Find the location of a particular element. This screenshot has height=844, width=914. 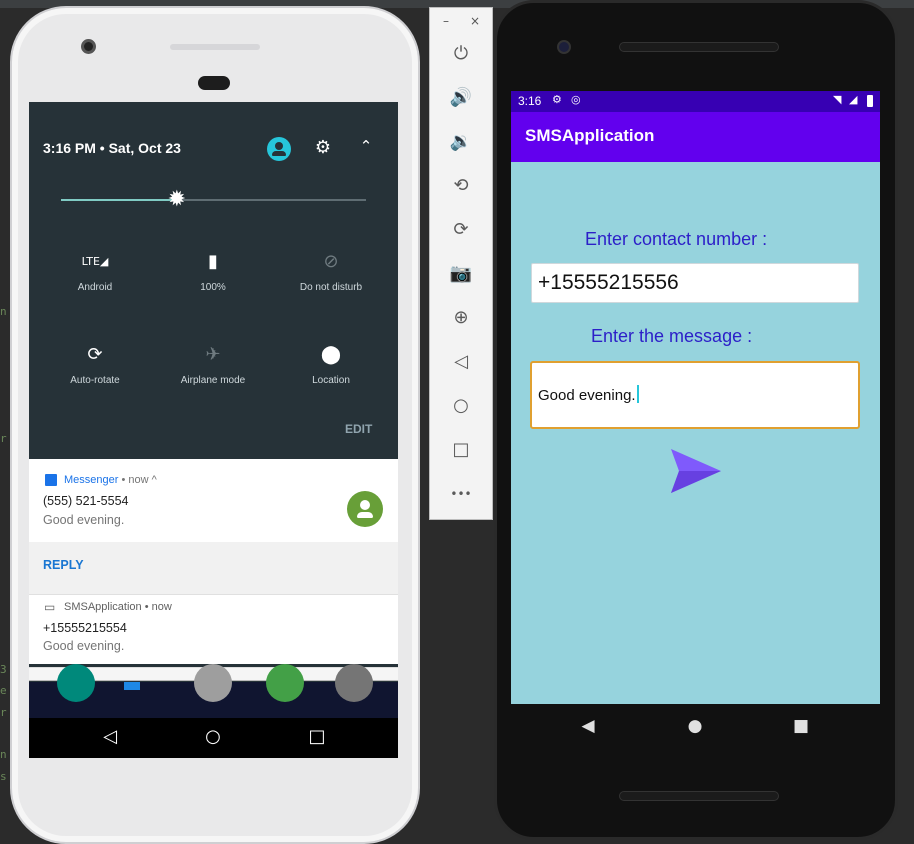

speaker-grille-bottom is located at coordinates (699, 796).